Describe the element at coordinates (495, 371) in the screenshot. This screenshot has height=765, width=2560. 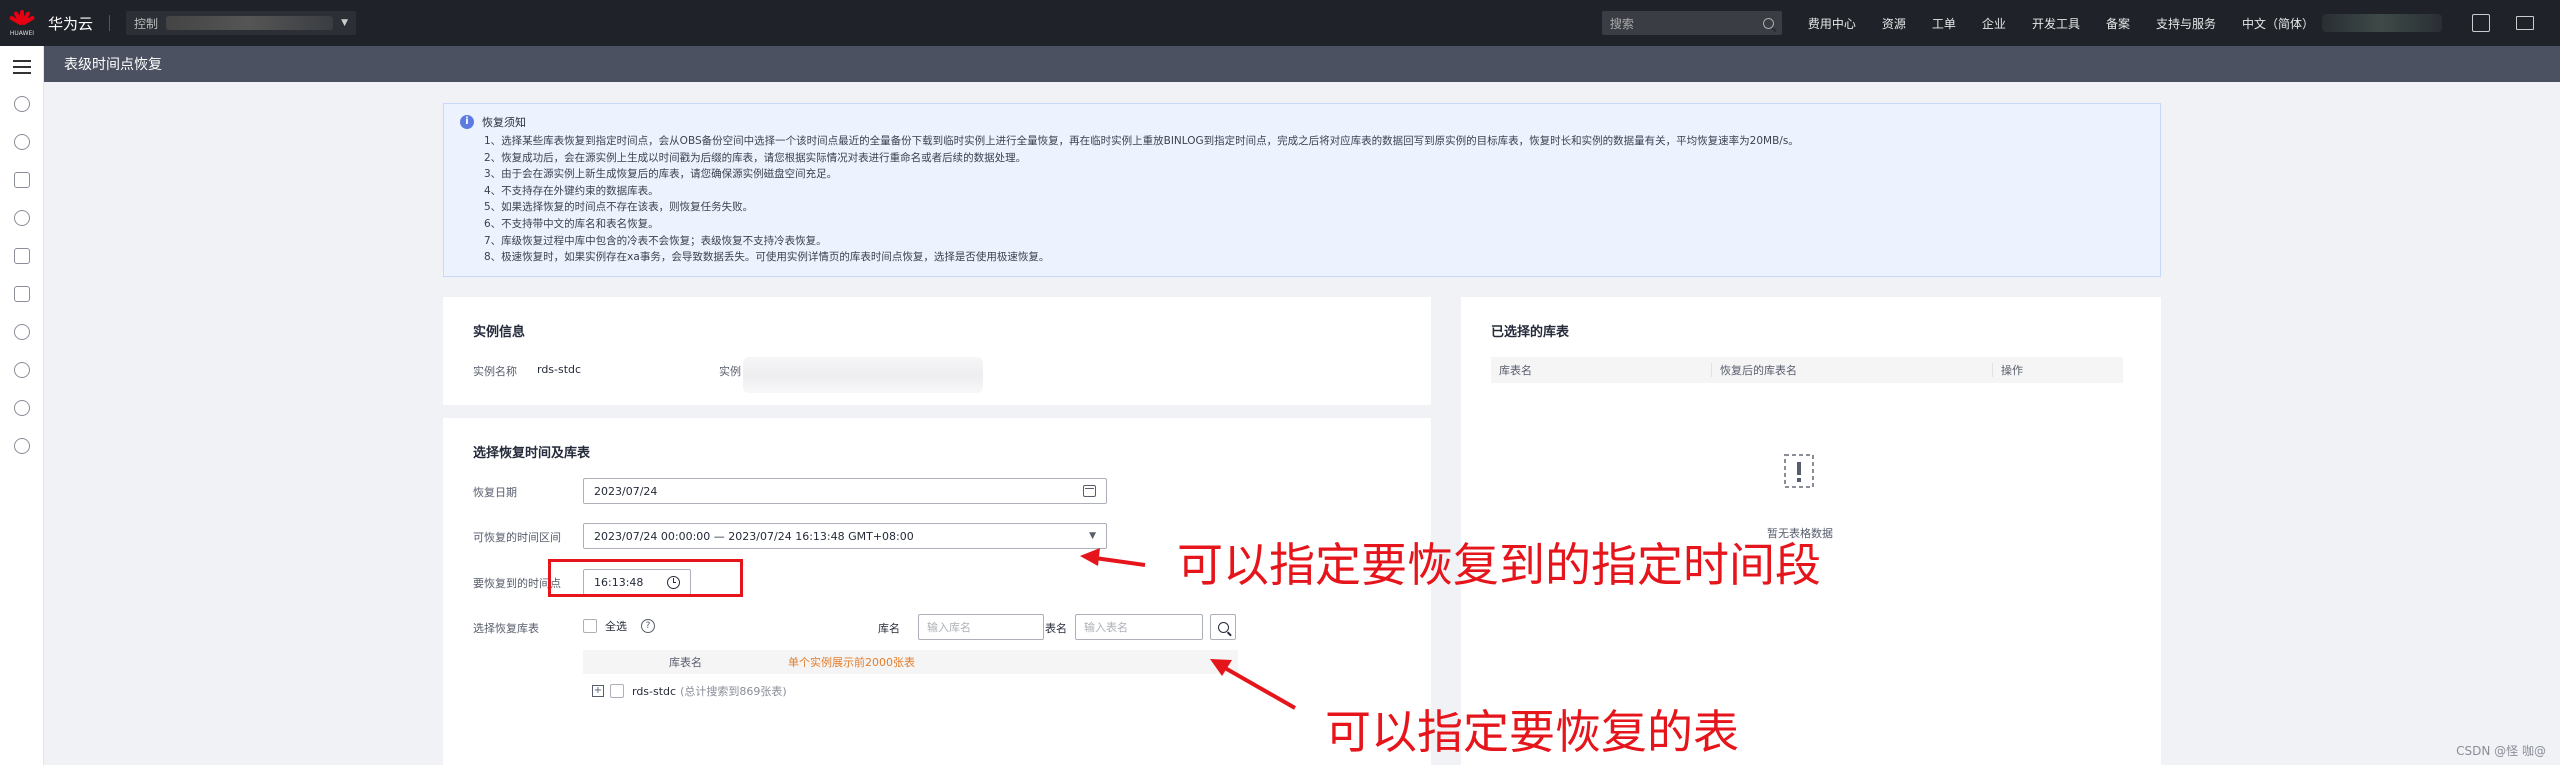
I see `instance-name-label: 实例名称` at that location.